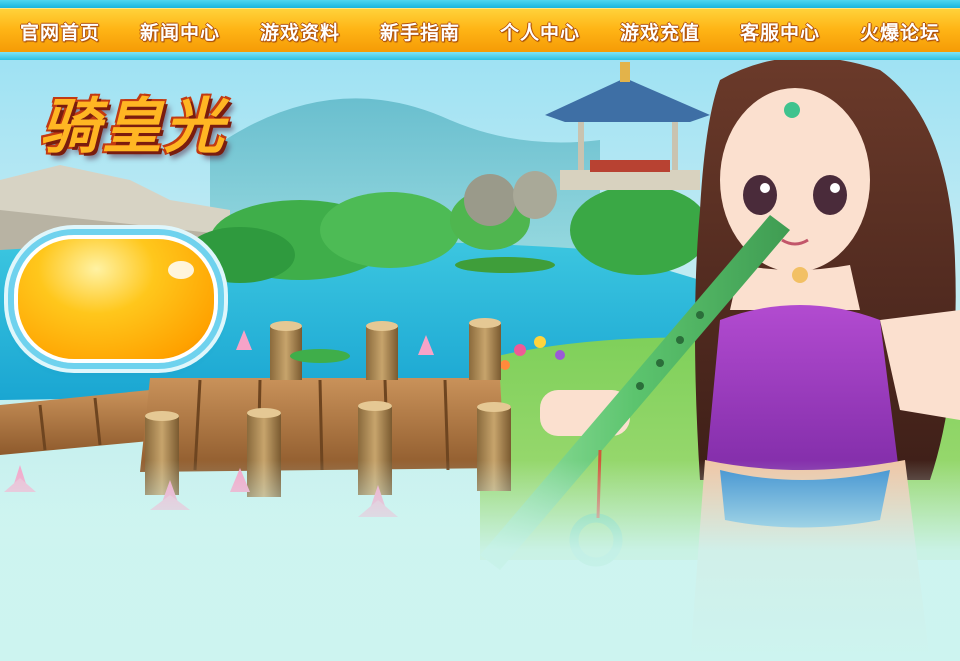 The height and width of the screenshot is (661, 960). I want to click on nav-item-recharge: 游戏充值, so click(660, 31).